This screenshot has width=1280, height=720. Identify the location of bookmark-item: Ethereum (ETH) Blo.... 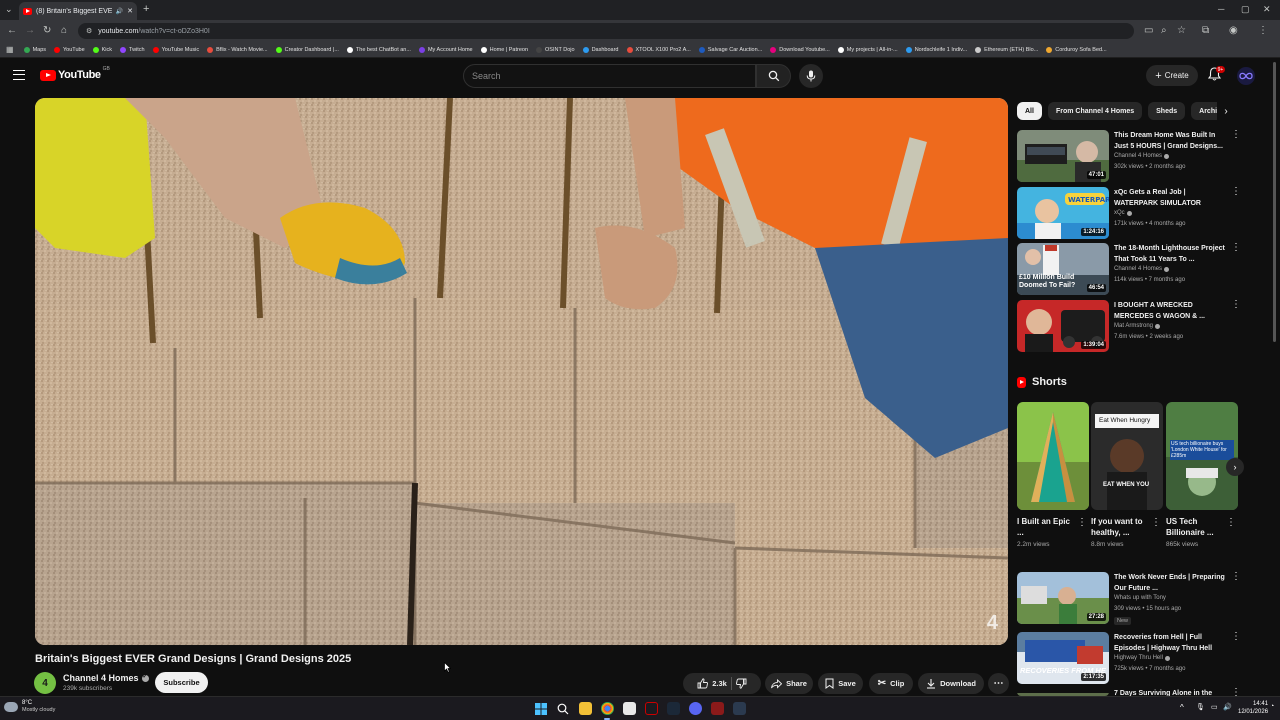
(1006, 49).